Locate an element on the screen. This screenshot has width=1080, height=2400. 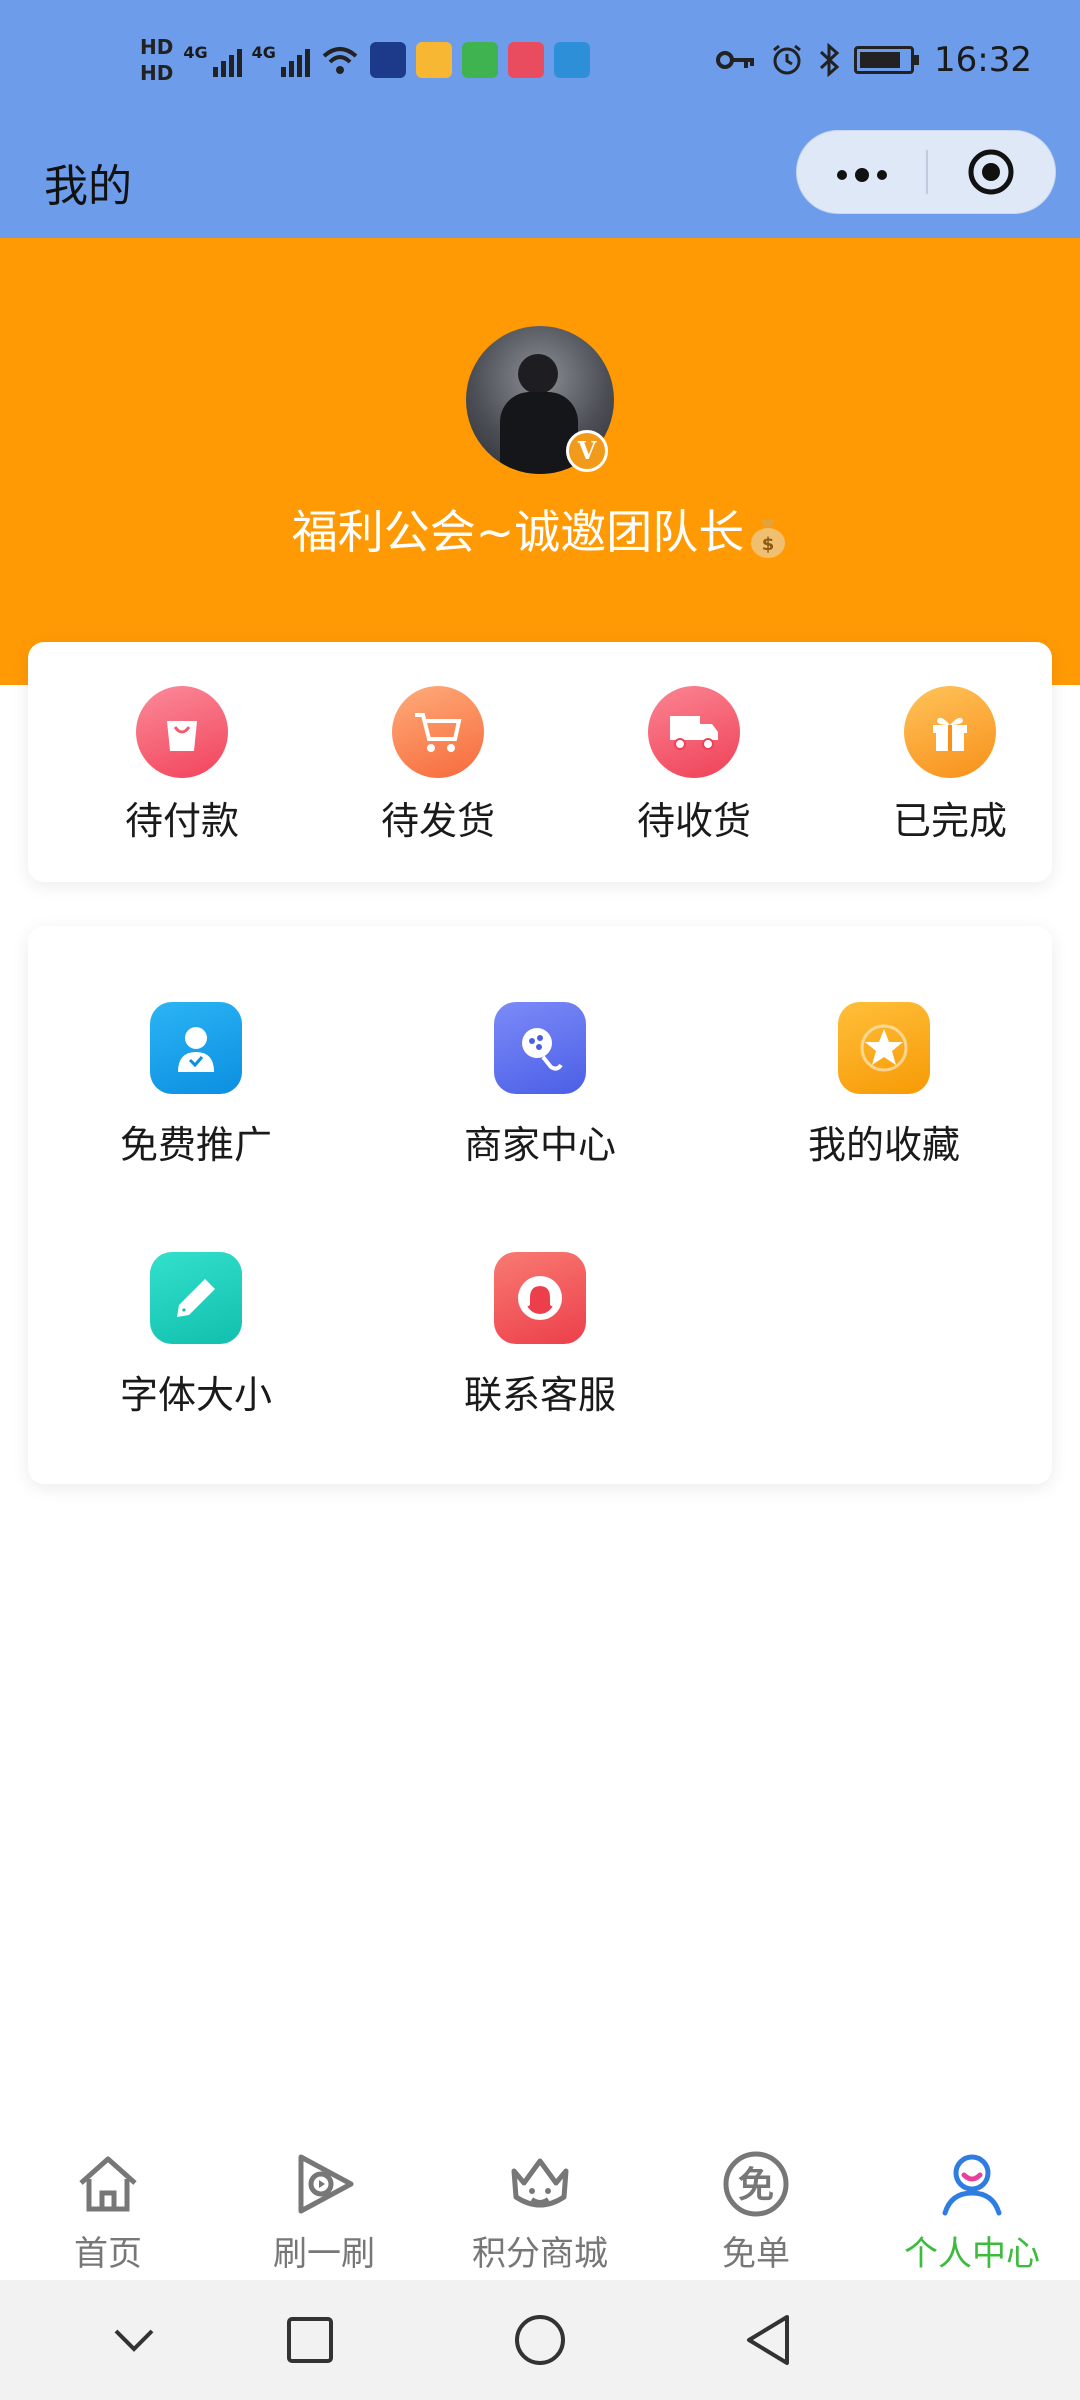
order-completed: 已完成 is located at coordinates (950, 765).